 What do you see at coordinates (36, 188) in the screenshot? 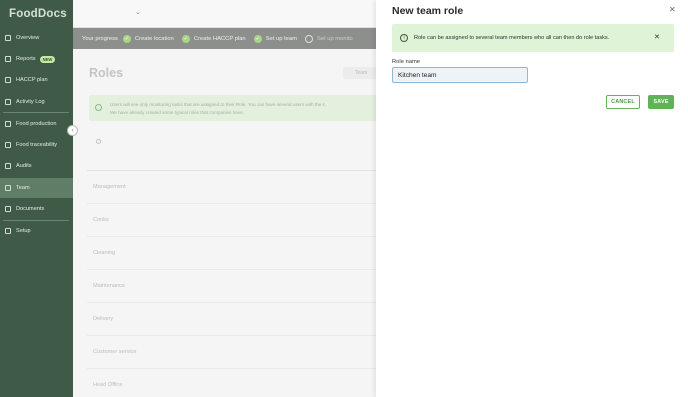
I see `sidebar-item-team: Team` at bounding box center [36, 188].